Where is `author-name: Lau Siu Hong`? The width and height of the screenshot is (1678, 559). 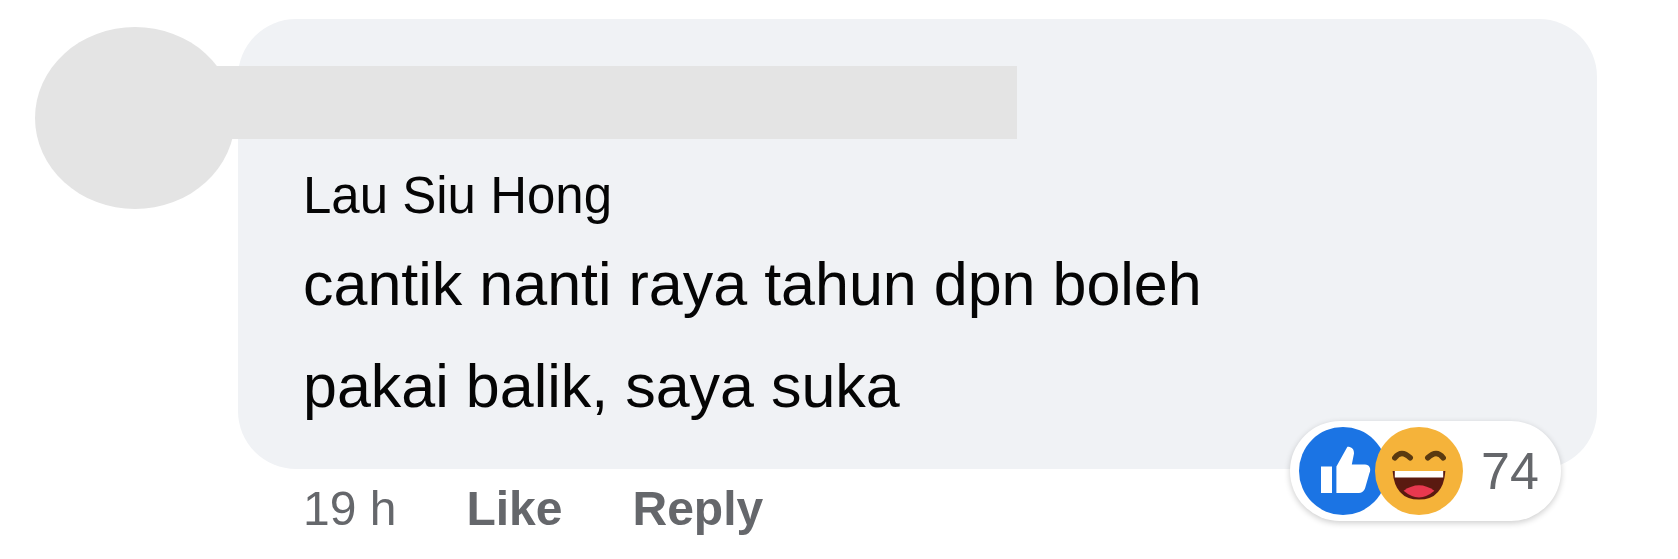
author-name: Lau Siu Hong is located at coordinates (458, 196).